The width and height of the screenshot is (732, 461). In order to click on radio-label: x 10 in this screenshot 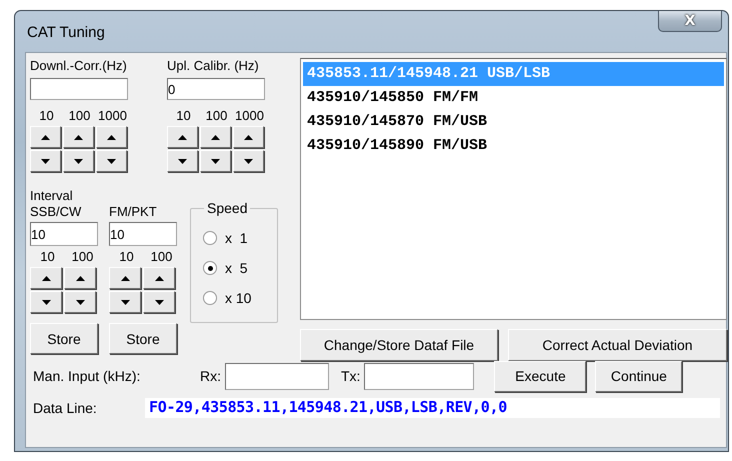, I will do `click(238, 298)`.